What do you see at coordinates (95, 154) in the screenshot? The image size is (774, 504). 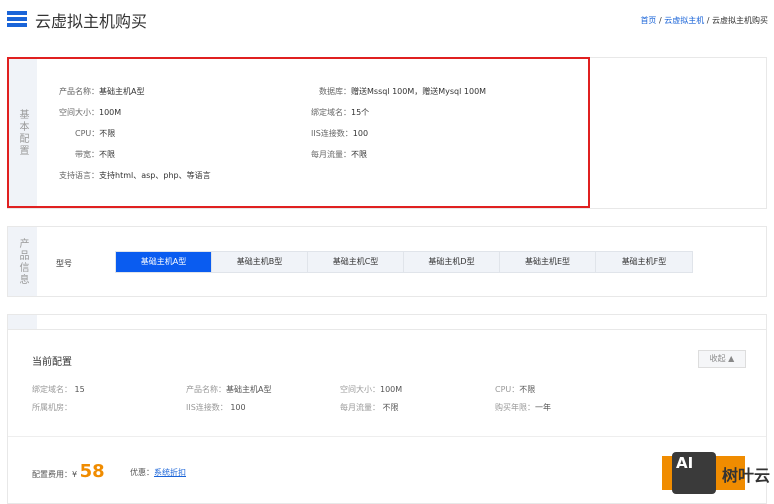 I see `spec-bandwidth: 带宽：不限` at bounding box center [95, 154].